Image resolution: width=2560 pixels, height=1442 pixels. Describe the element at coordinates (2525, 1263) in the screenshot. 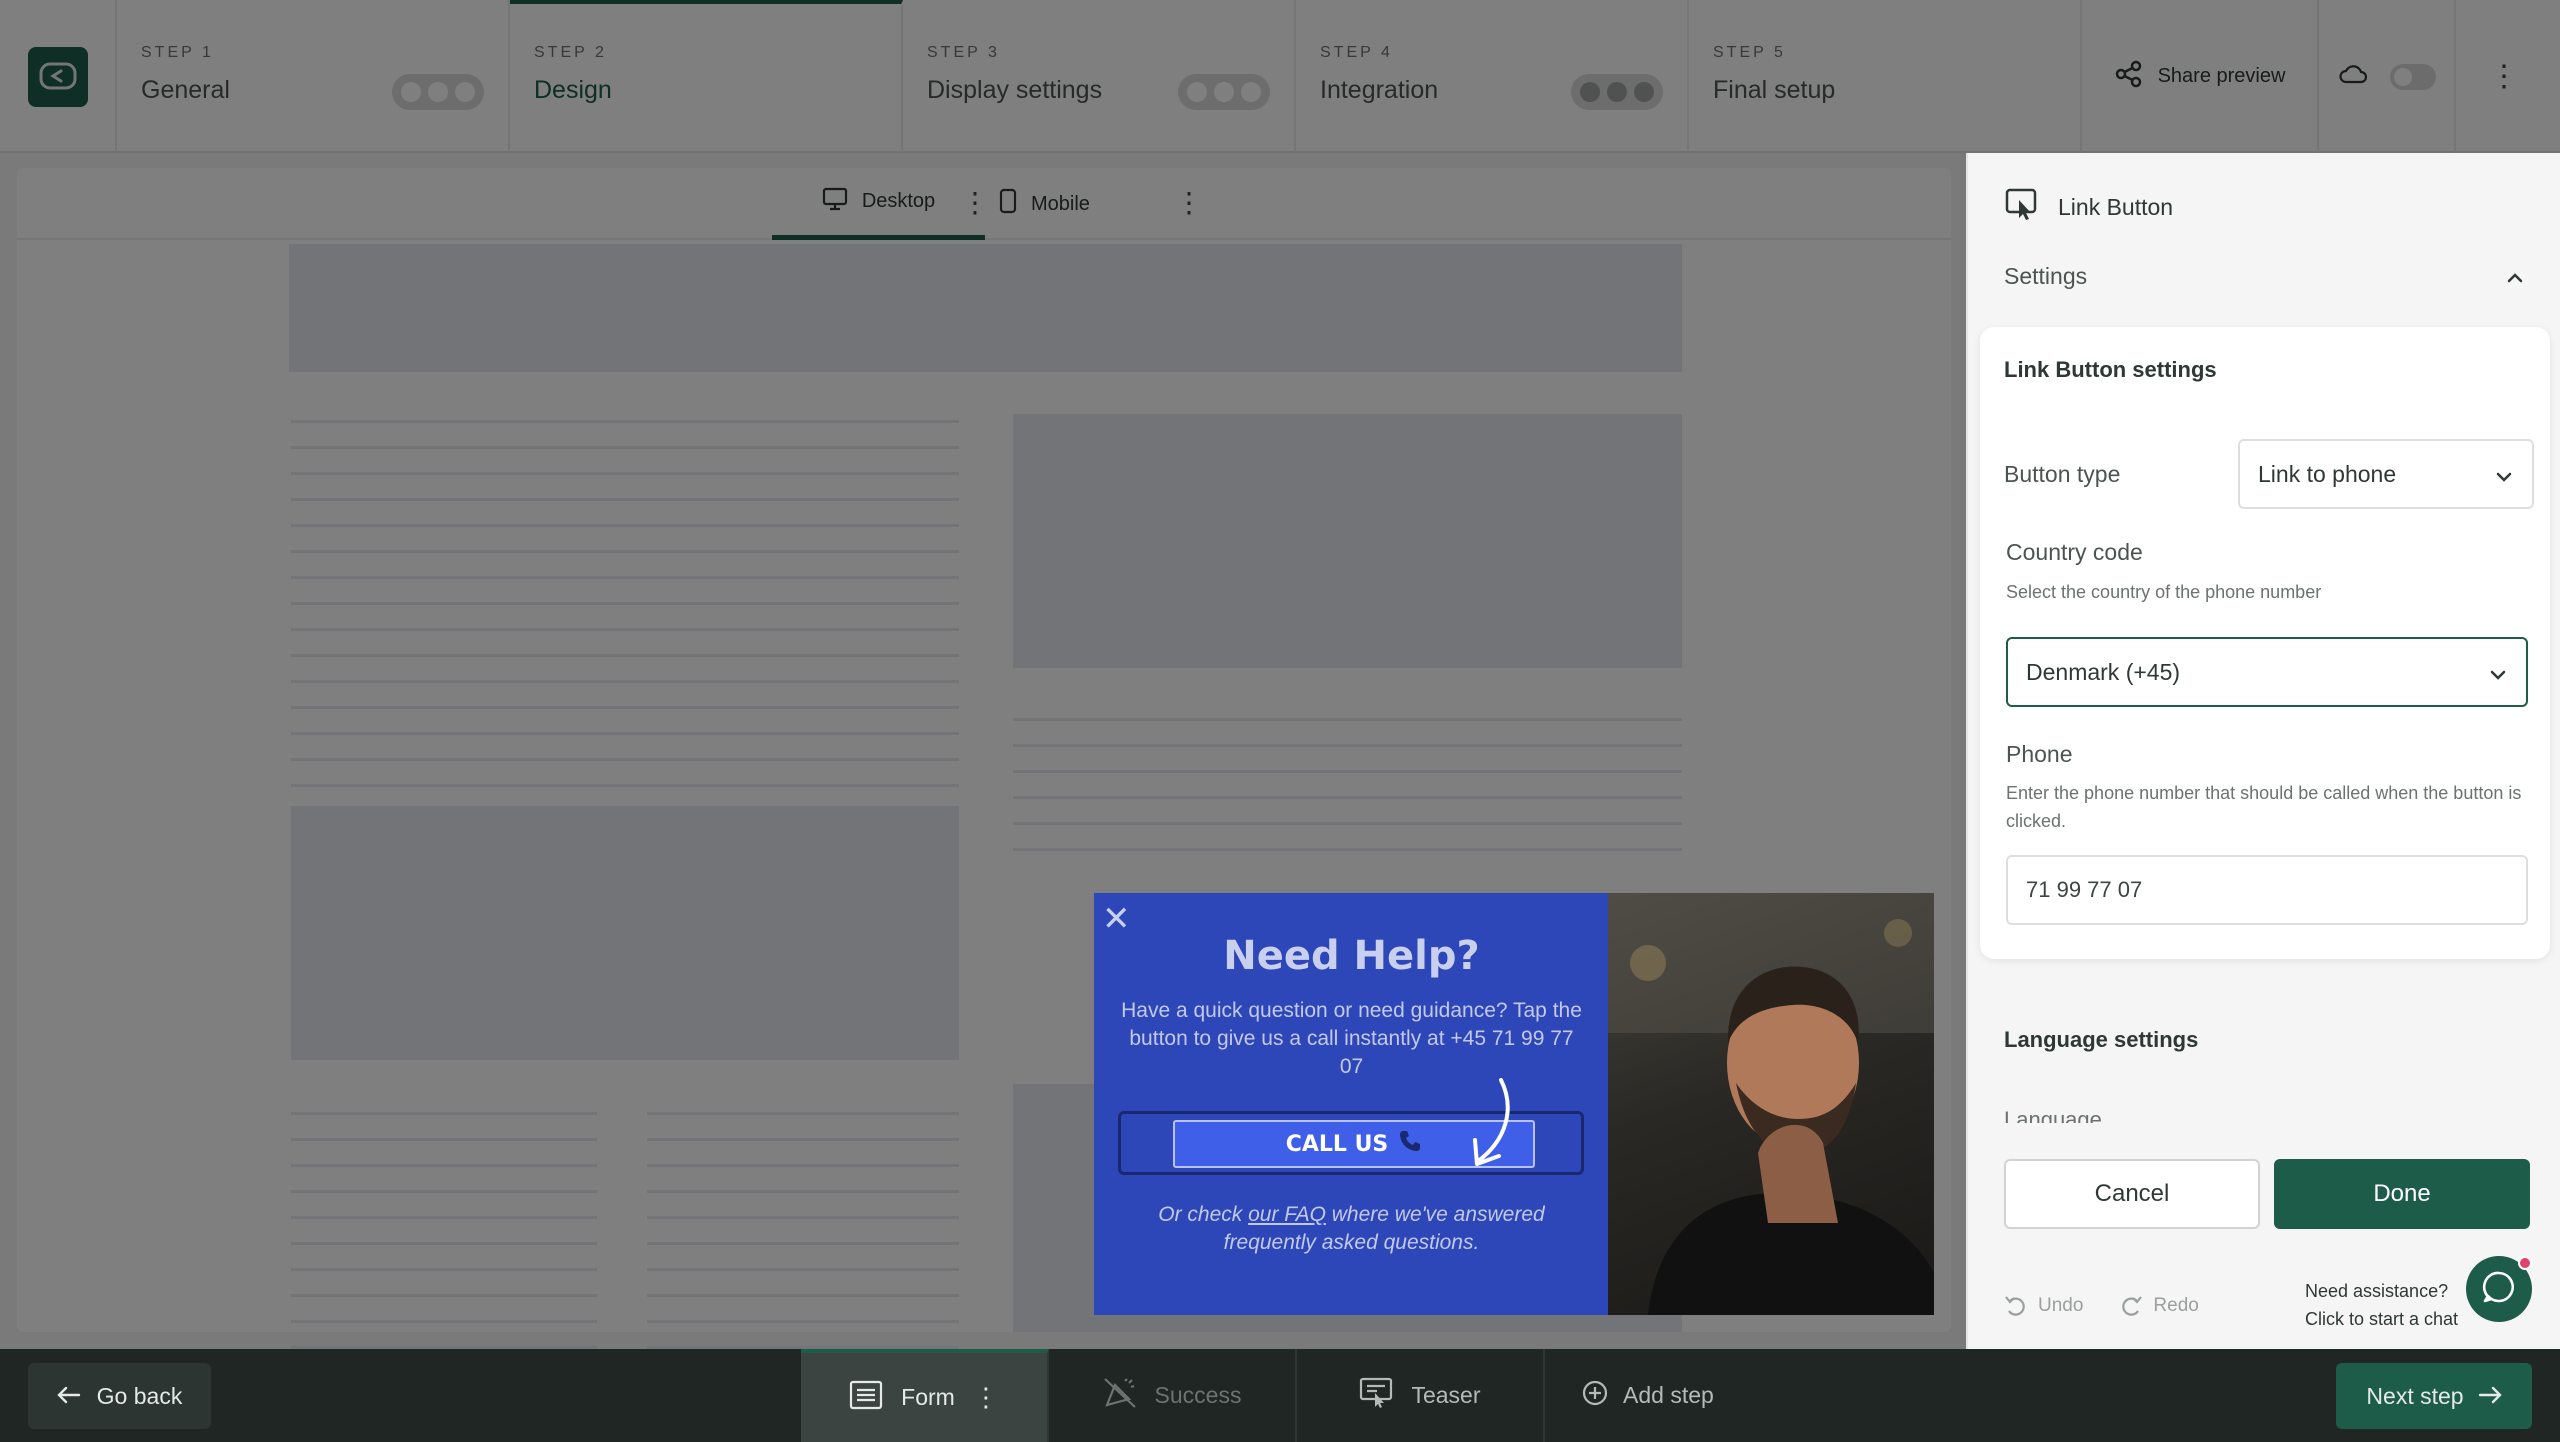

I see `notification-dot` at that location.